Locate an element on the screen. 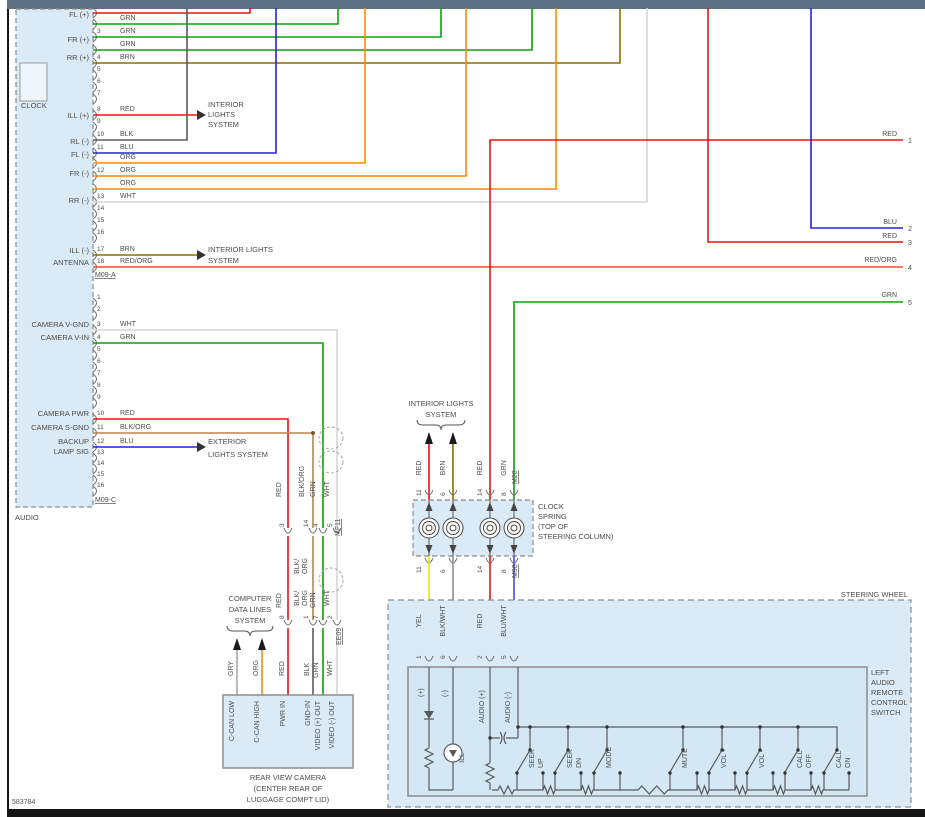 Image resolution: width=925 pixels, height=817 pixels. wire-color: BLK/ is located at coordinates (297, 566).